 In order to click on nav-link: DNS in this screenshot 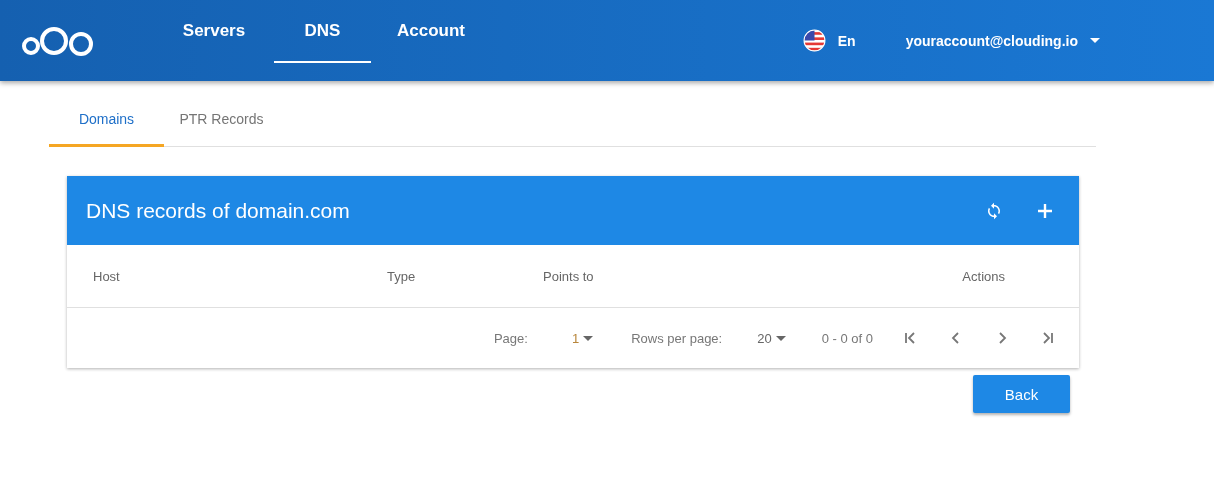, I will do `click(322, 31)`.